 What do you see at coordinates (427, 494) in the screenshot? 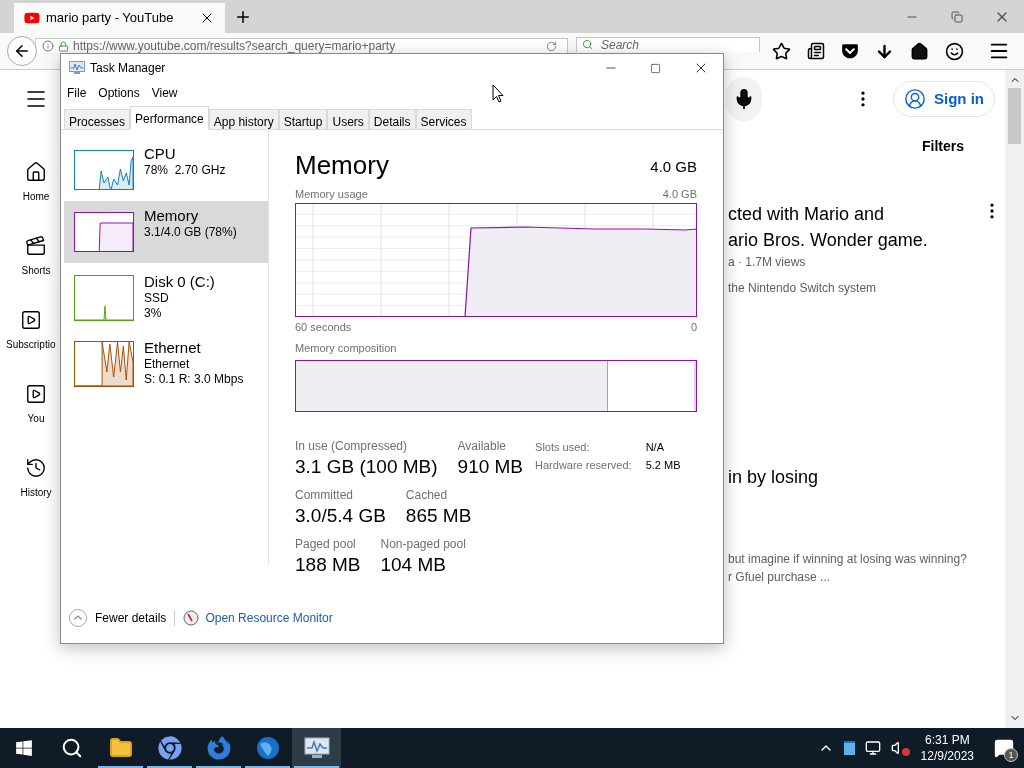
I see `stat-label: Cached` at bounding box center [427, 494].